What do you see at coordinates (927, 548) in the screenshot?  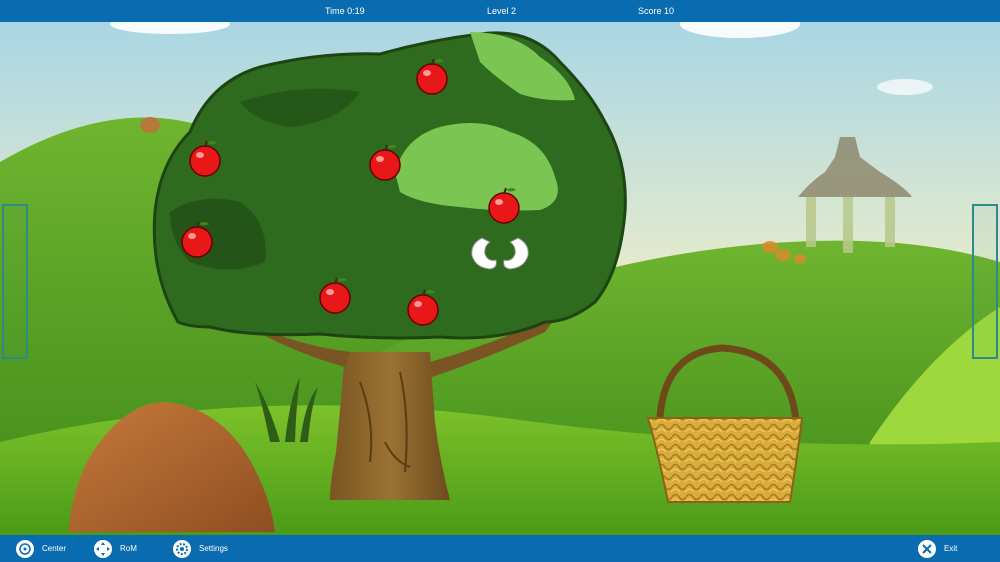 I see `close-icon` at bounding box center [927, 548].